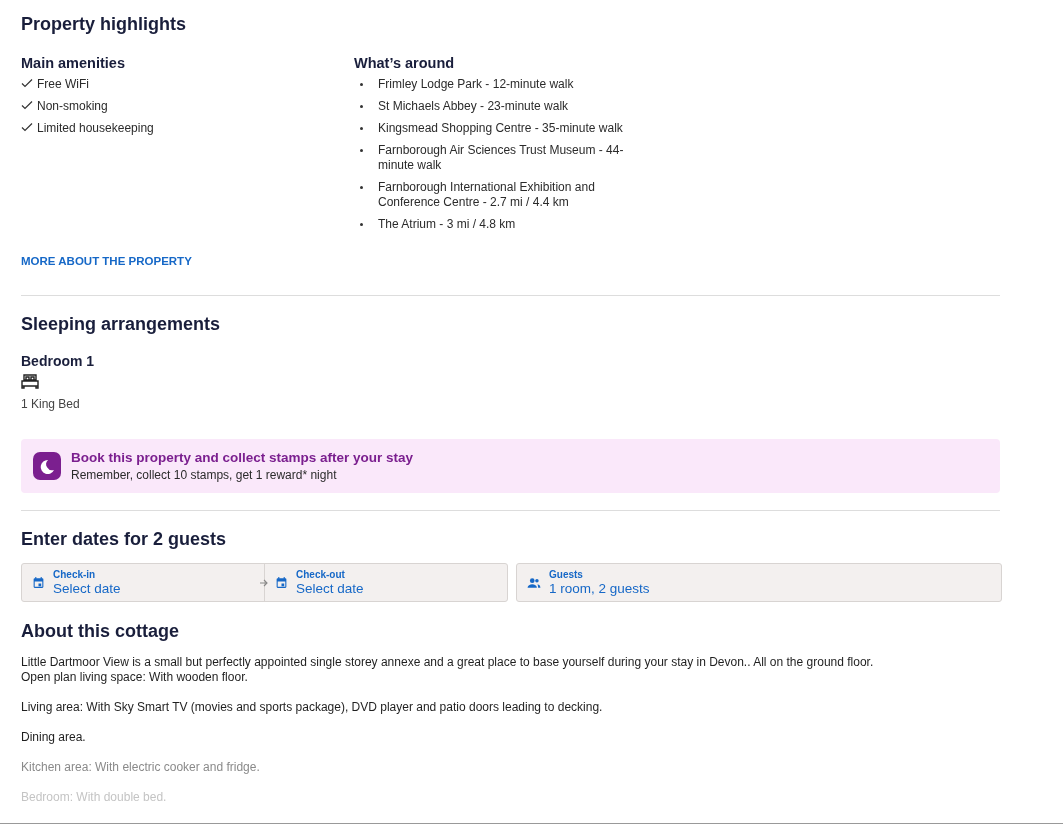  What do you see at coordinates (54, 737) in the screenshot?
I see `description-paragraph: Dining area.` at bounding box center [54, 737].